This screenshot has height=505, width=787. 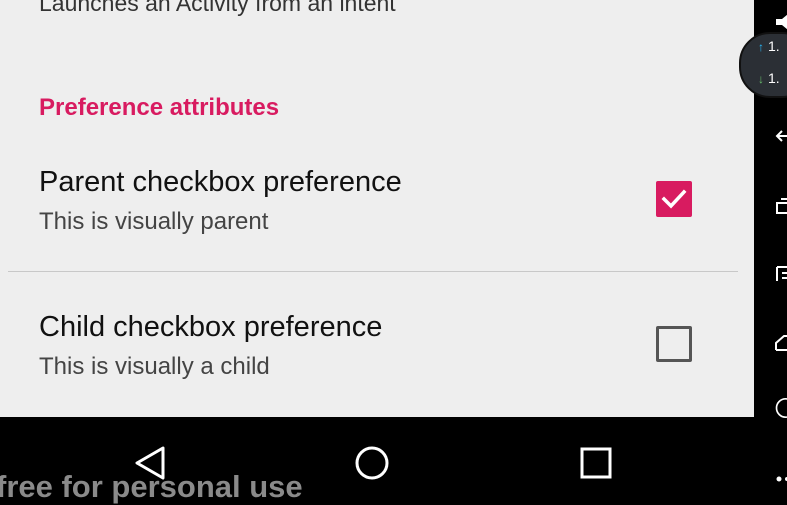 I want to click on watermark-text: free for personal use, so click(x=151, y=486).